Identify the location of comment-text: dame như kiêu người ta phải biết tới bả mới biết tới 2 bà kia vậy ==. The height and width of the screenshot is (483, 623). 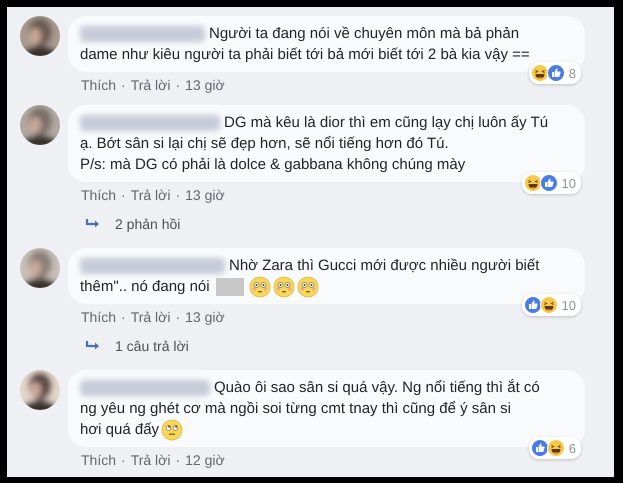
(305, 55).